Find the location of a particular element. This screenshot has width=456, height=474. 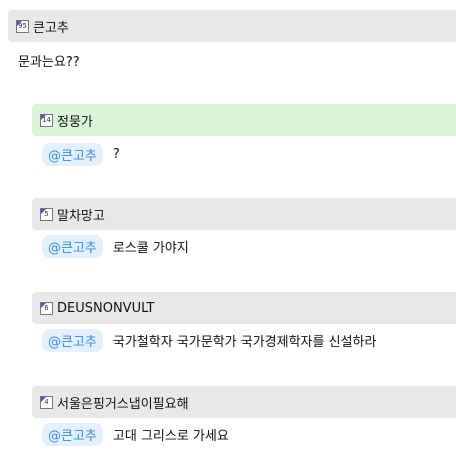

reply-body: @큰고추 고대 그리스로 가세요 is located at coordinates (135, 434).